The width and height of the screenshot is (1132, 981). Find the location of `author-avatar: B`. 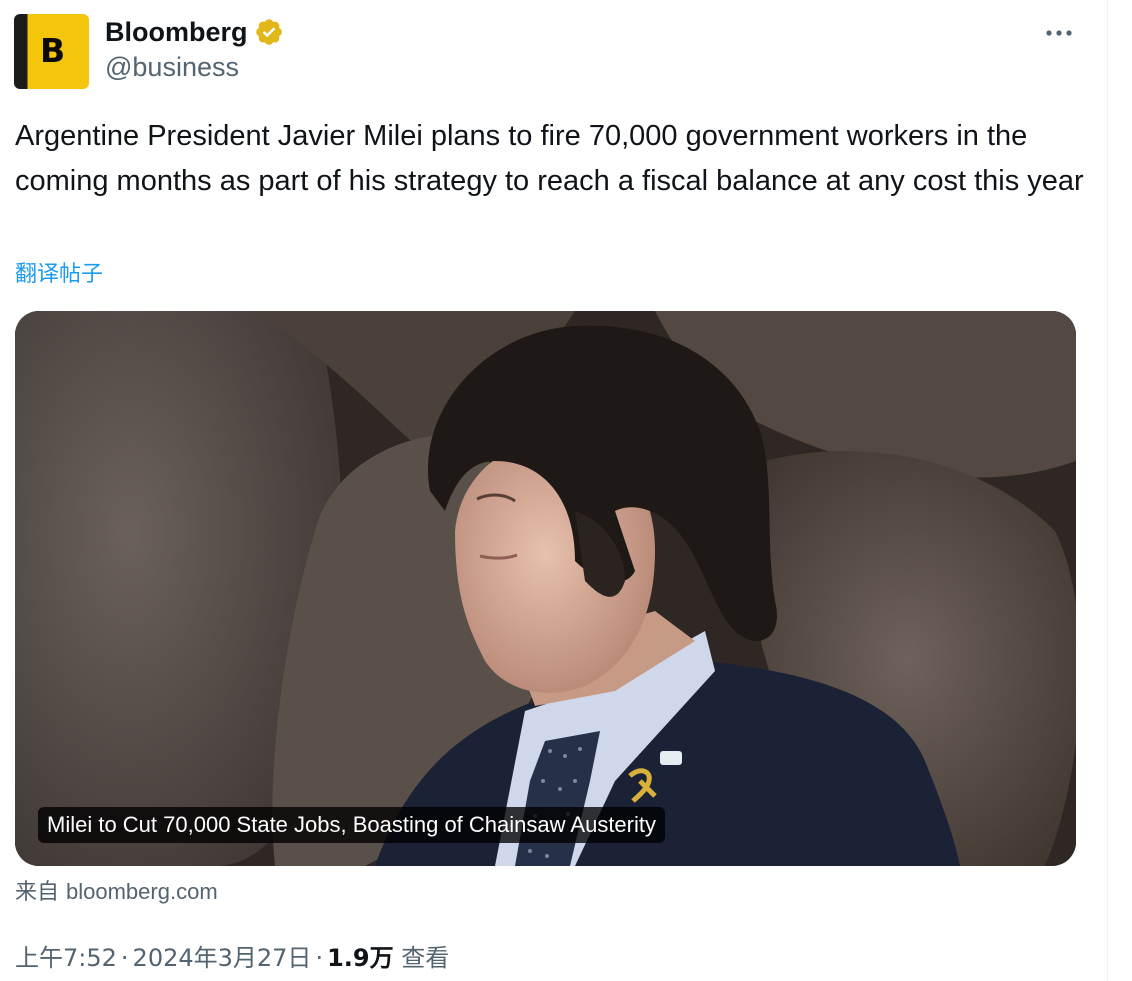

author-avatar: B is located at coordinates (51, 51).